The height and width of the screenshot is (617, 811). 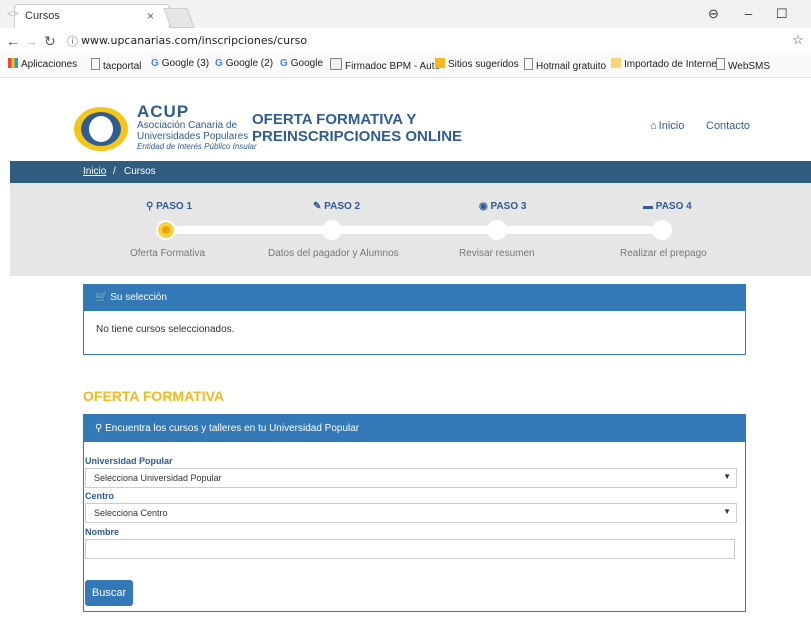 I want to click on university-select-value: Selecciona Universidad Popular, so click(x=158, y=478).